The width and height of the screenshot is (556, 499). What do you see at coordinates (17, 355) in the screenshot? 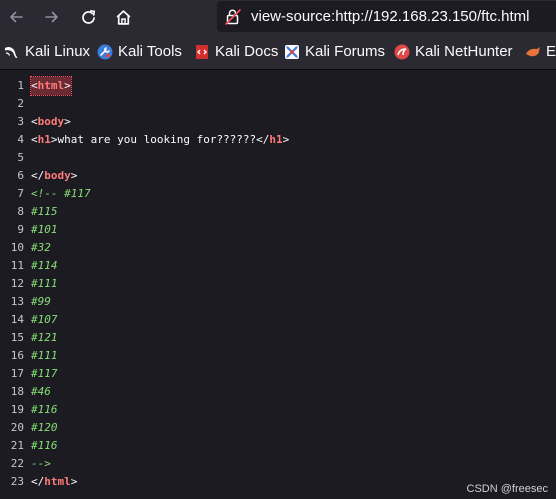
I see `line-number: 16` at bounding box center [17, 355].